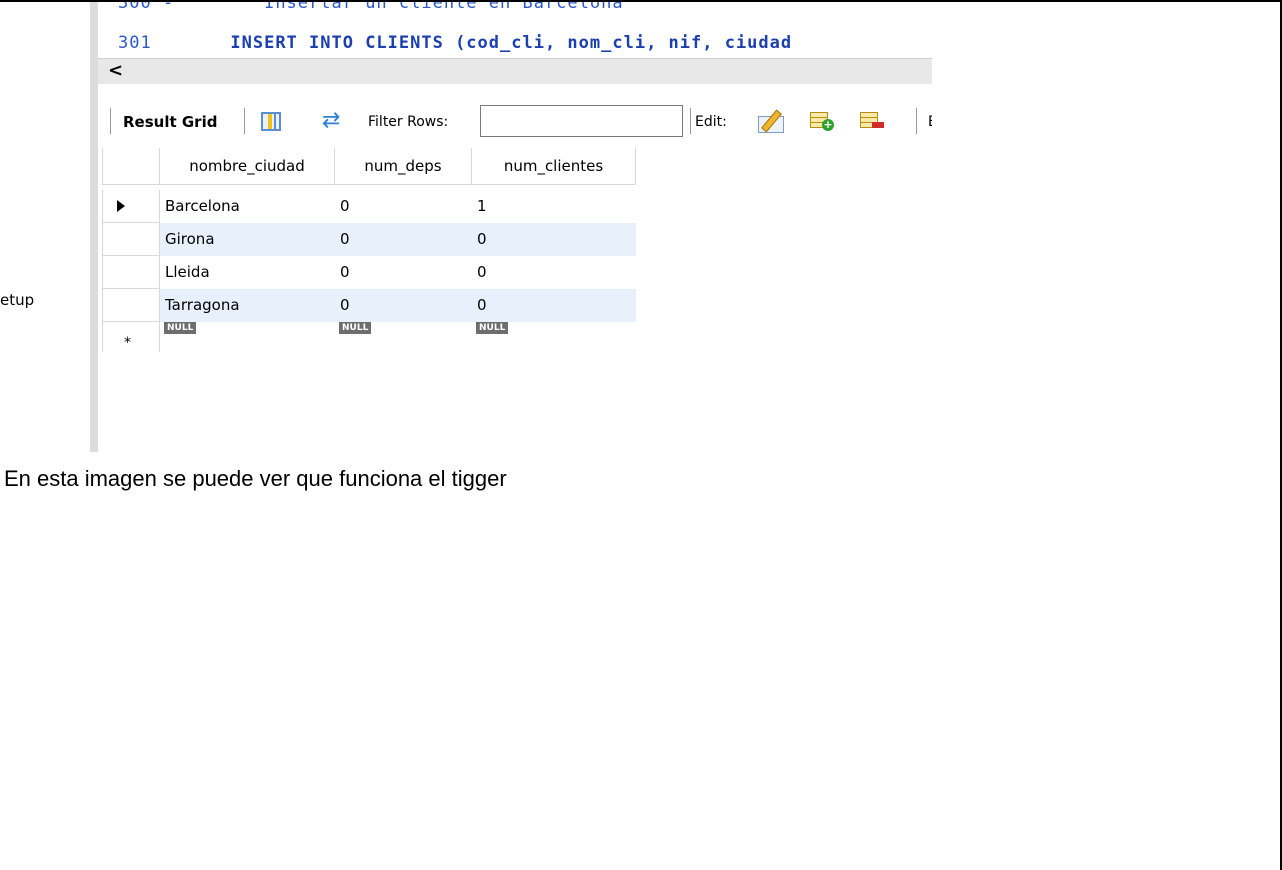 The height and width of the screenshot is (870, 1282). I want to click on table-row: Lleida 0 0, so click(369, 272).